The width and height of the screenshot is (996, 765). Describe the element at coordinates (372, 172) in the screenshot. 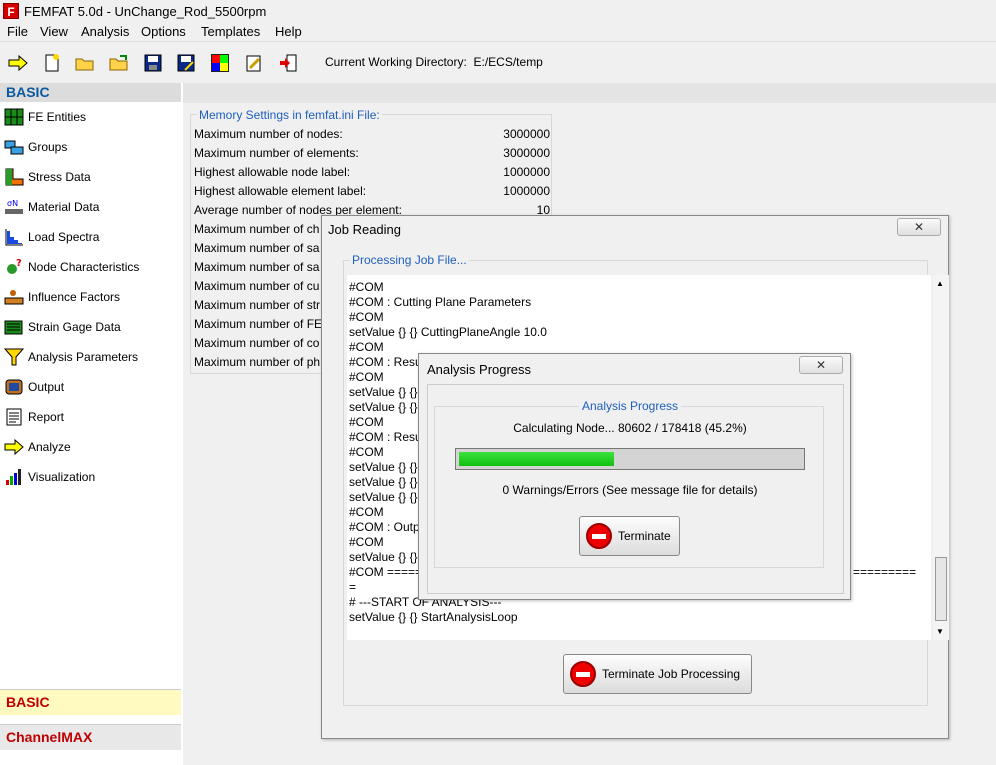

I see `memory-row: Highest allowable node label: 1000000` at that location.